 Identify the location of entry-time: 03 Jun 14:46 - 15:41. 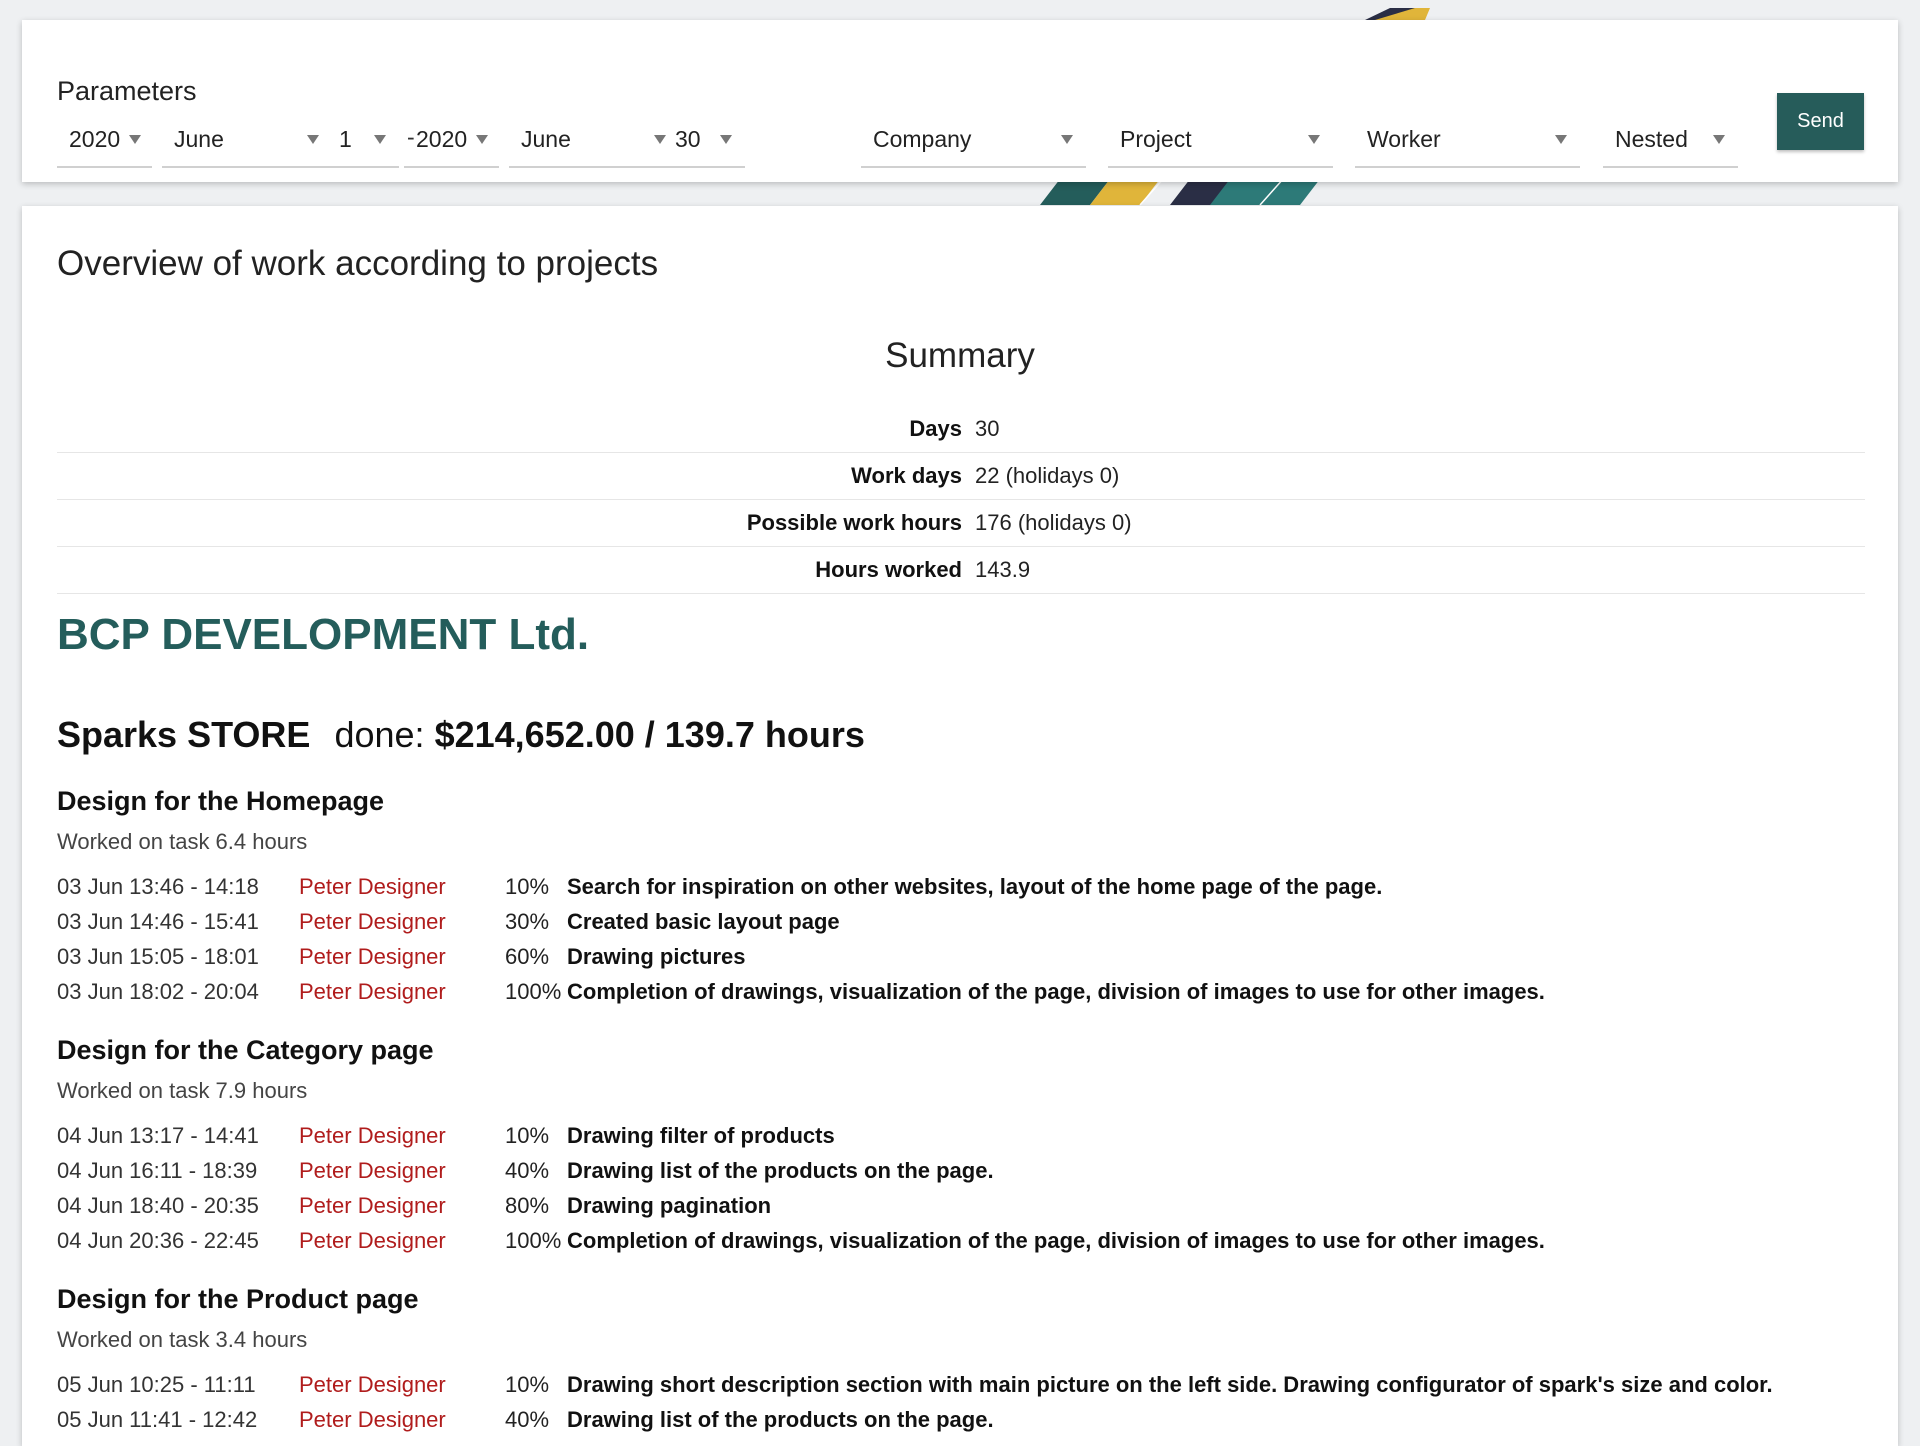
(158, 921).